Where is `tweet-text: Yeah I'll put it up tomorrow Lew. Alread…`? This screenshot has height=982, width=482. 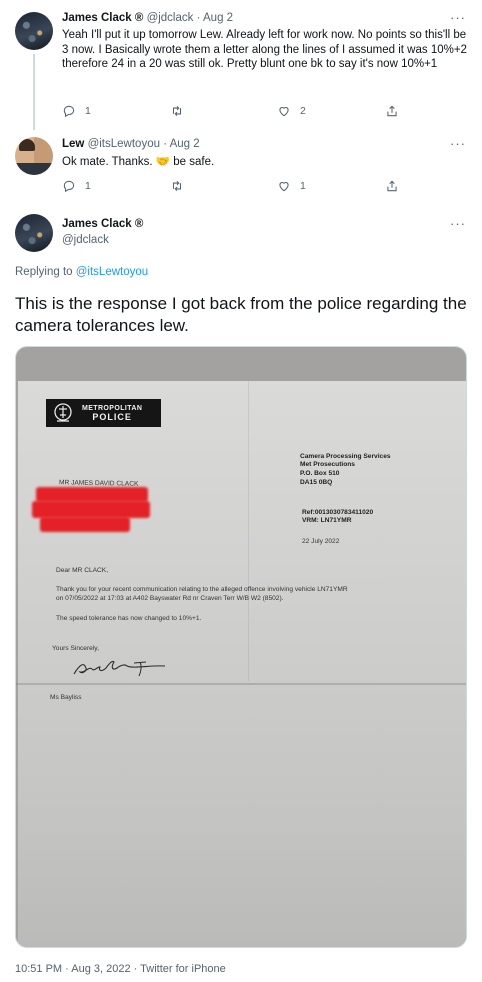
tweet-text: Yeah I'll put it up tomorrow Lew. Alread… is located at coordinates (264, 50).